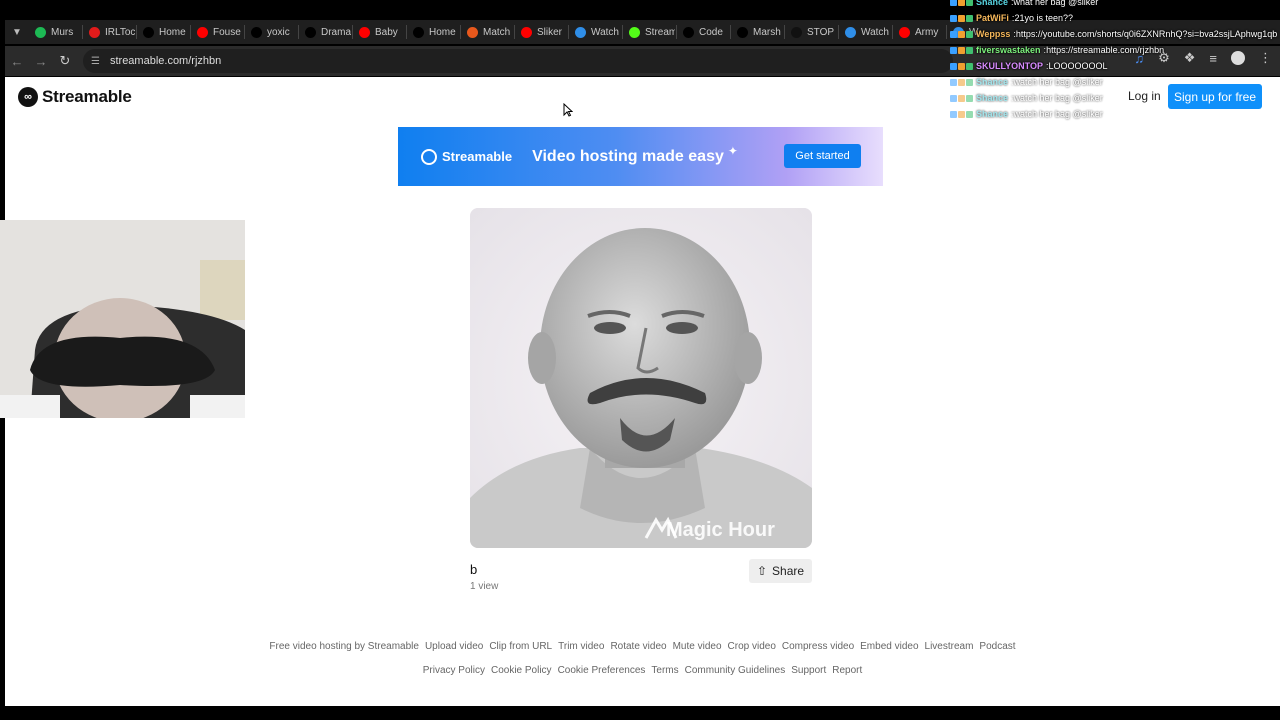 This screenshot has width=1280, height=720. I want to click on footer-link: Upload video, so click(454, 646).